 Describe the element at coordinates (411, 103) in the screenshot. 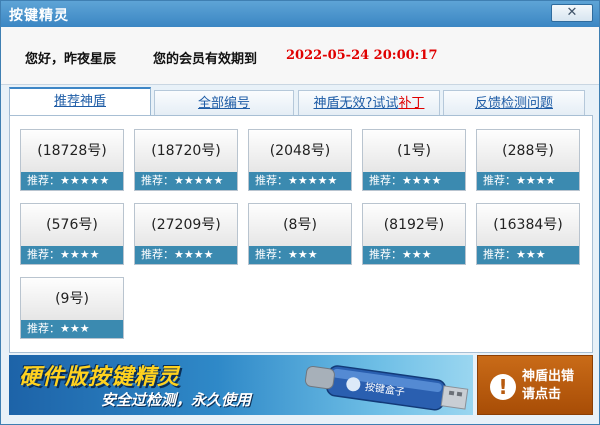

I see `tab-label-red: 补丁` at that location.